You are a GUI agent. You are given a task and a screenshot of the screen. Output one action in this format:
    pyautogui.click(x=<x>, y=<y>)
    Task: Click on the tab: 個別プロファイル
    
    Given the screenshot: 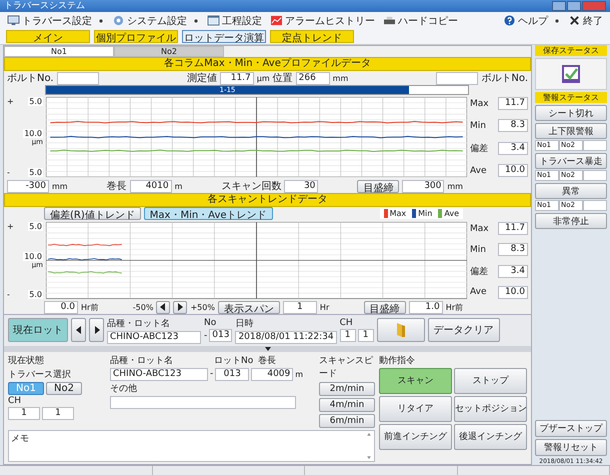 What is the action you would take?
    pyautogui.click(x=136, y=36)
    